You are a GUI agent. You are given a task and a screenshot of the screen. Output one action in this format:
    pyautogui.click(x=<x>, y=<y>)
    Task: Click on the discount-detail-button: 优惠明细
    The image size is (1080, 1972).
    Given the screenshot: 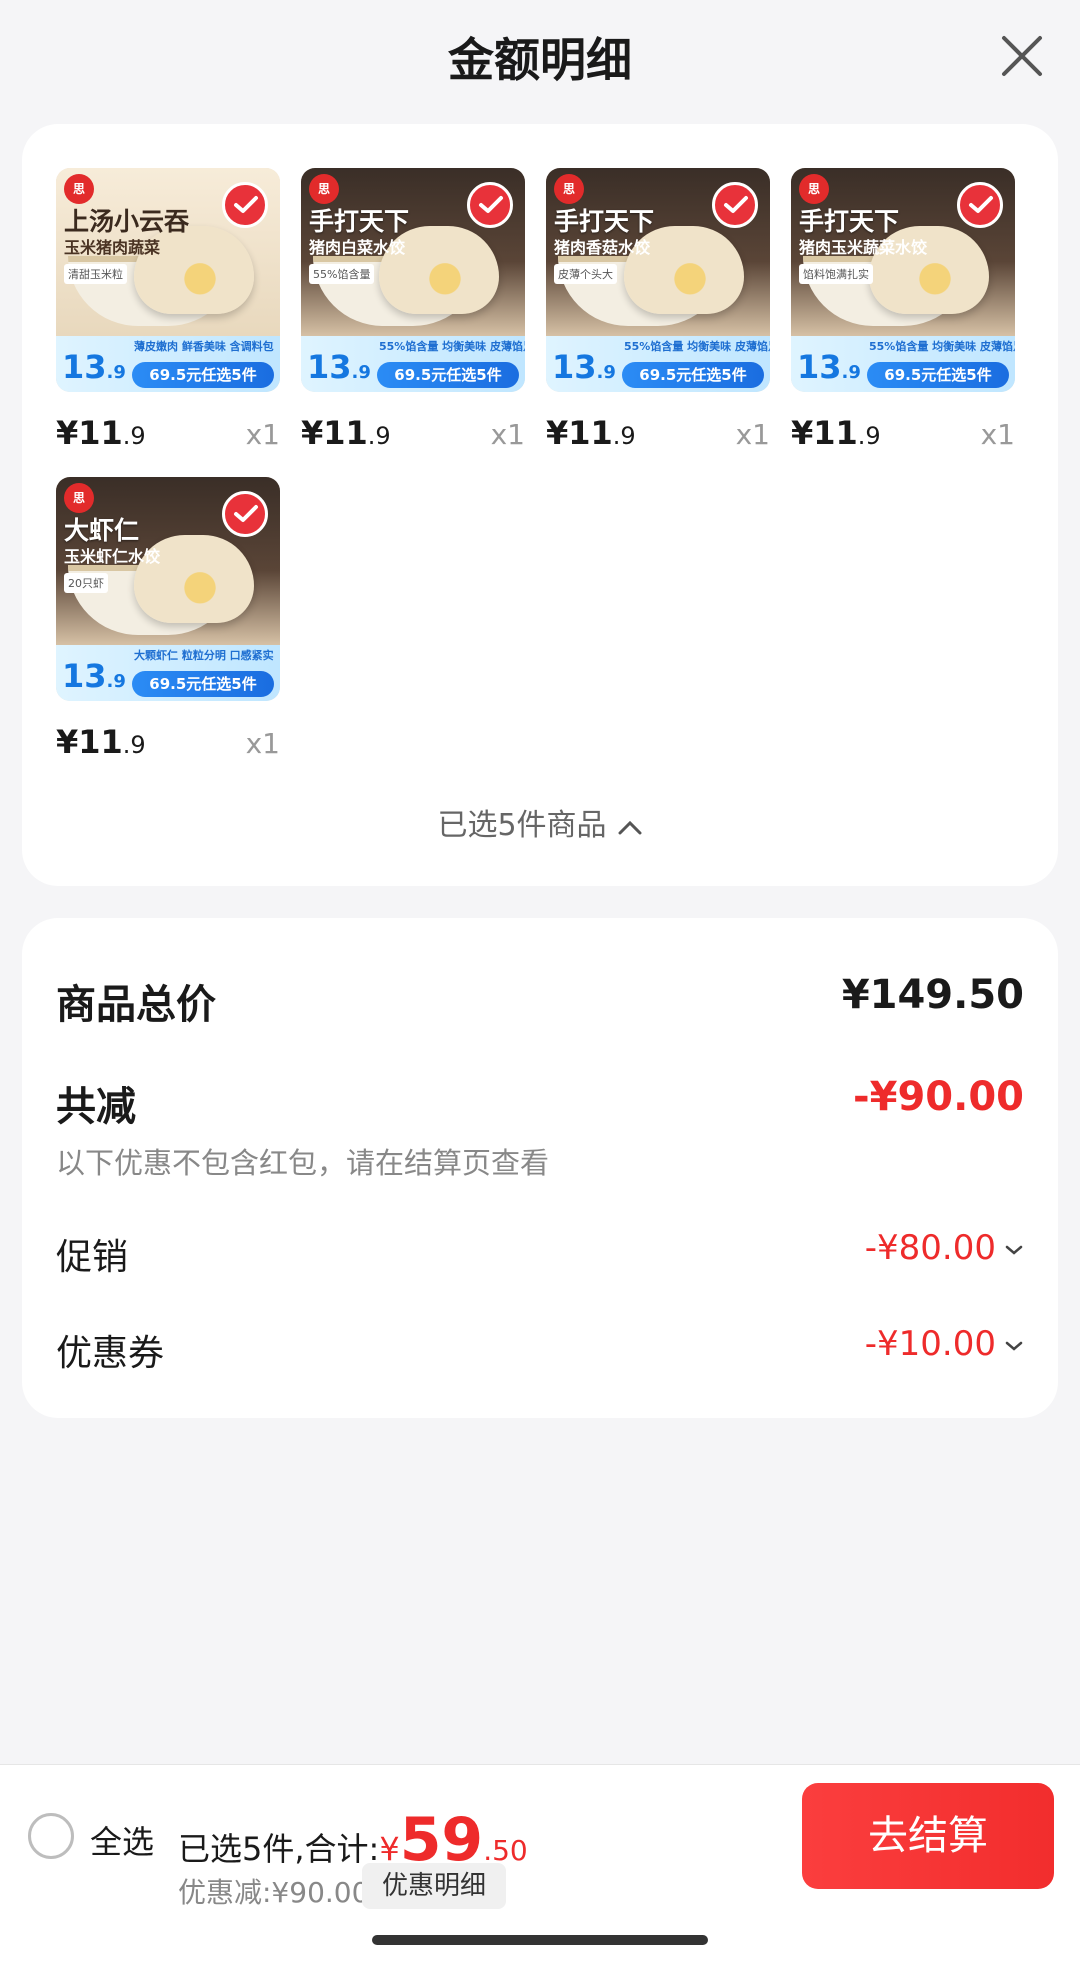 What is the action you would take?
    pyautogui.click(x=434, y=1886)
    